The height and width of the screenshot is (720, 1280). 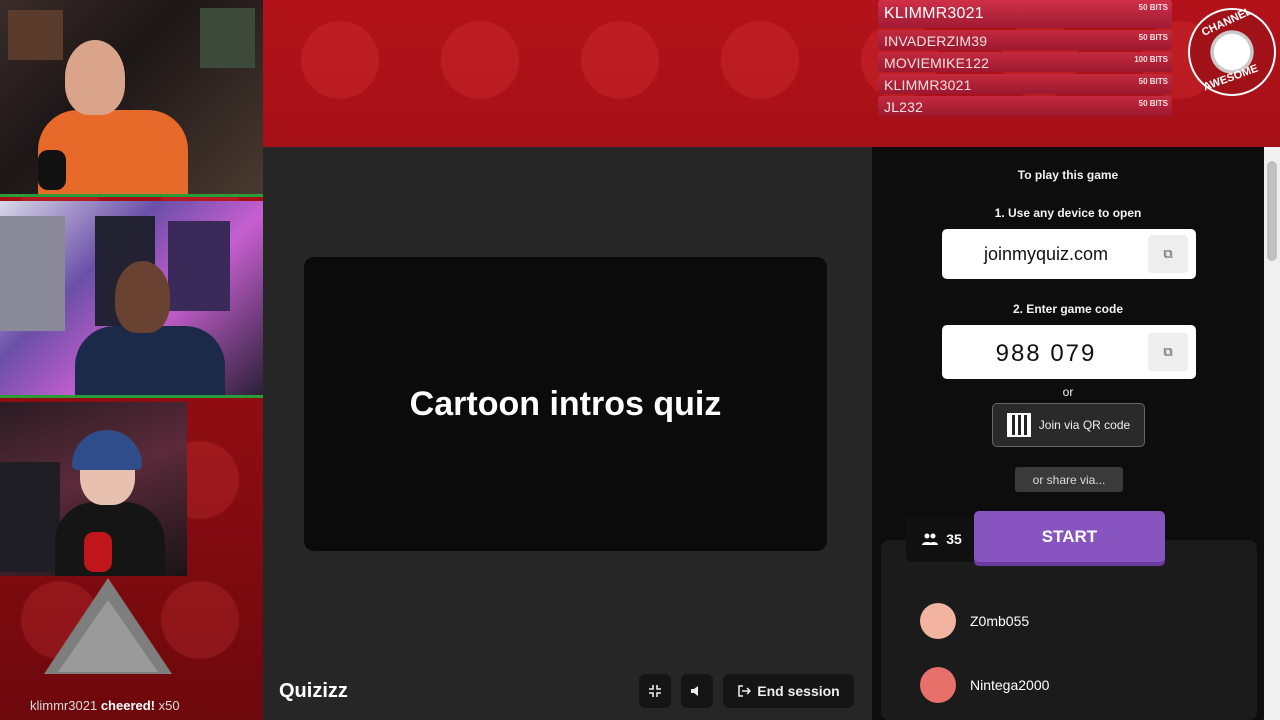 I want to click on game-code: 988 079, so click(x=1046, y=353).